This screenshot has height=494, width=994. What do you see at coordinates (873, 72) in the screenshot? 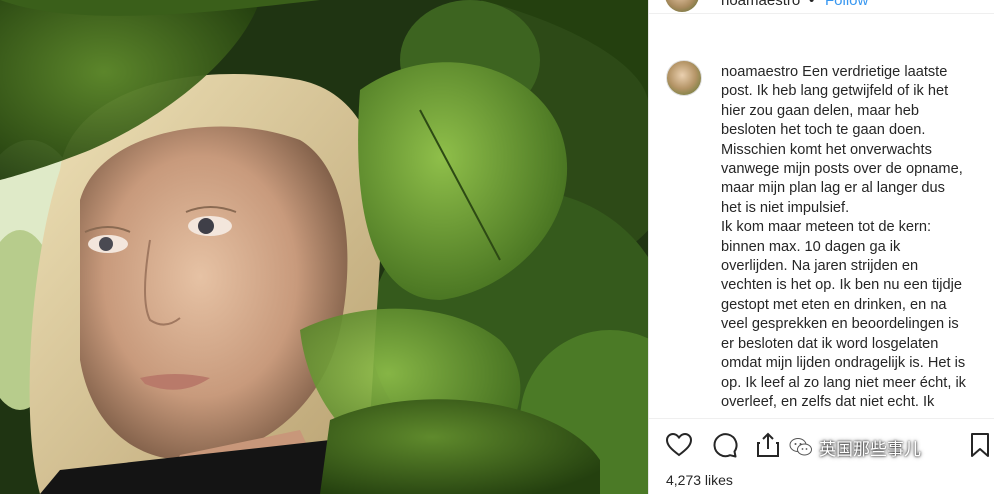
I see `caption-line-text: Een verdrietige laatste` at bounding box center [873, 72].